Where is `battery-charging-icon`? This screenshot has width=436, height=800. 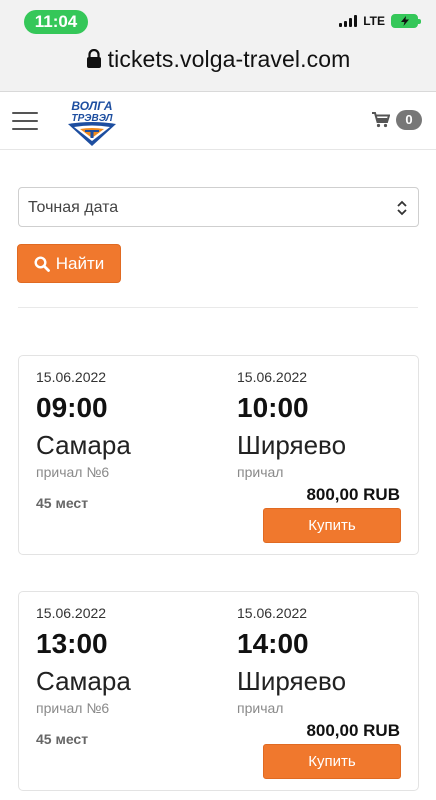 battery-charging-icon is located at coordinates (406, 21).